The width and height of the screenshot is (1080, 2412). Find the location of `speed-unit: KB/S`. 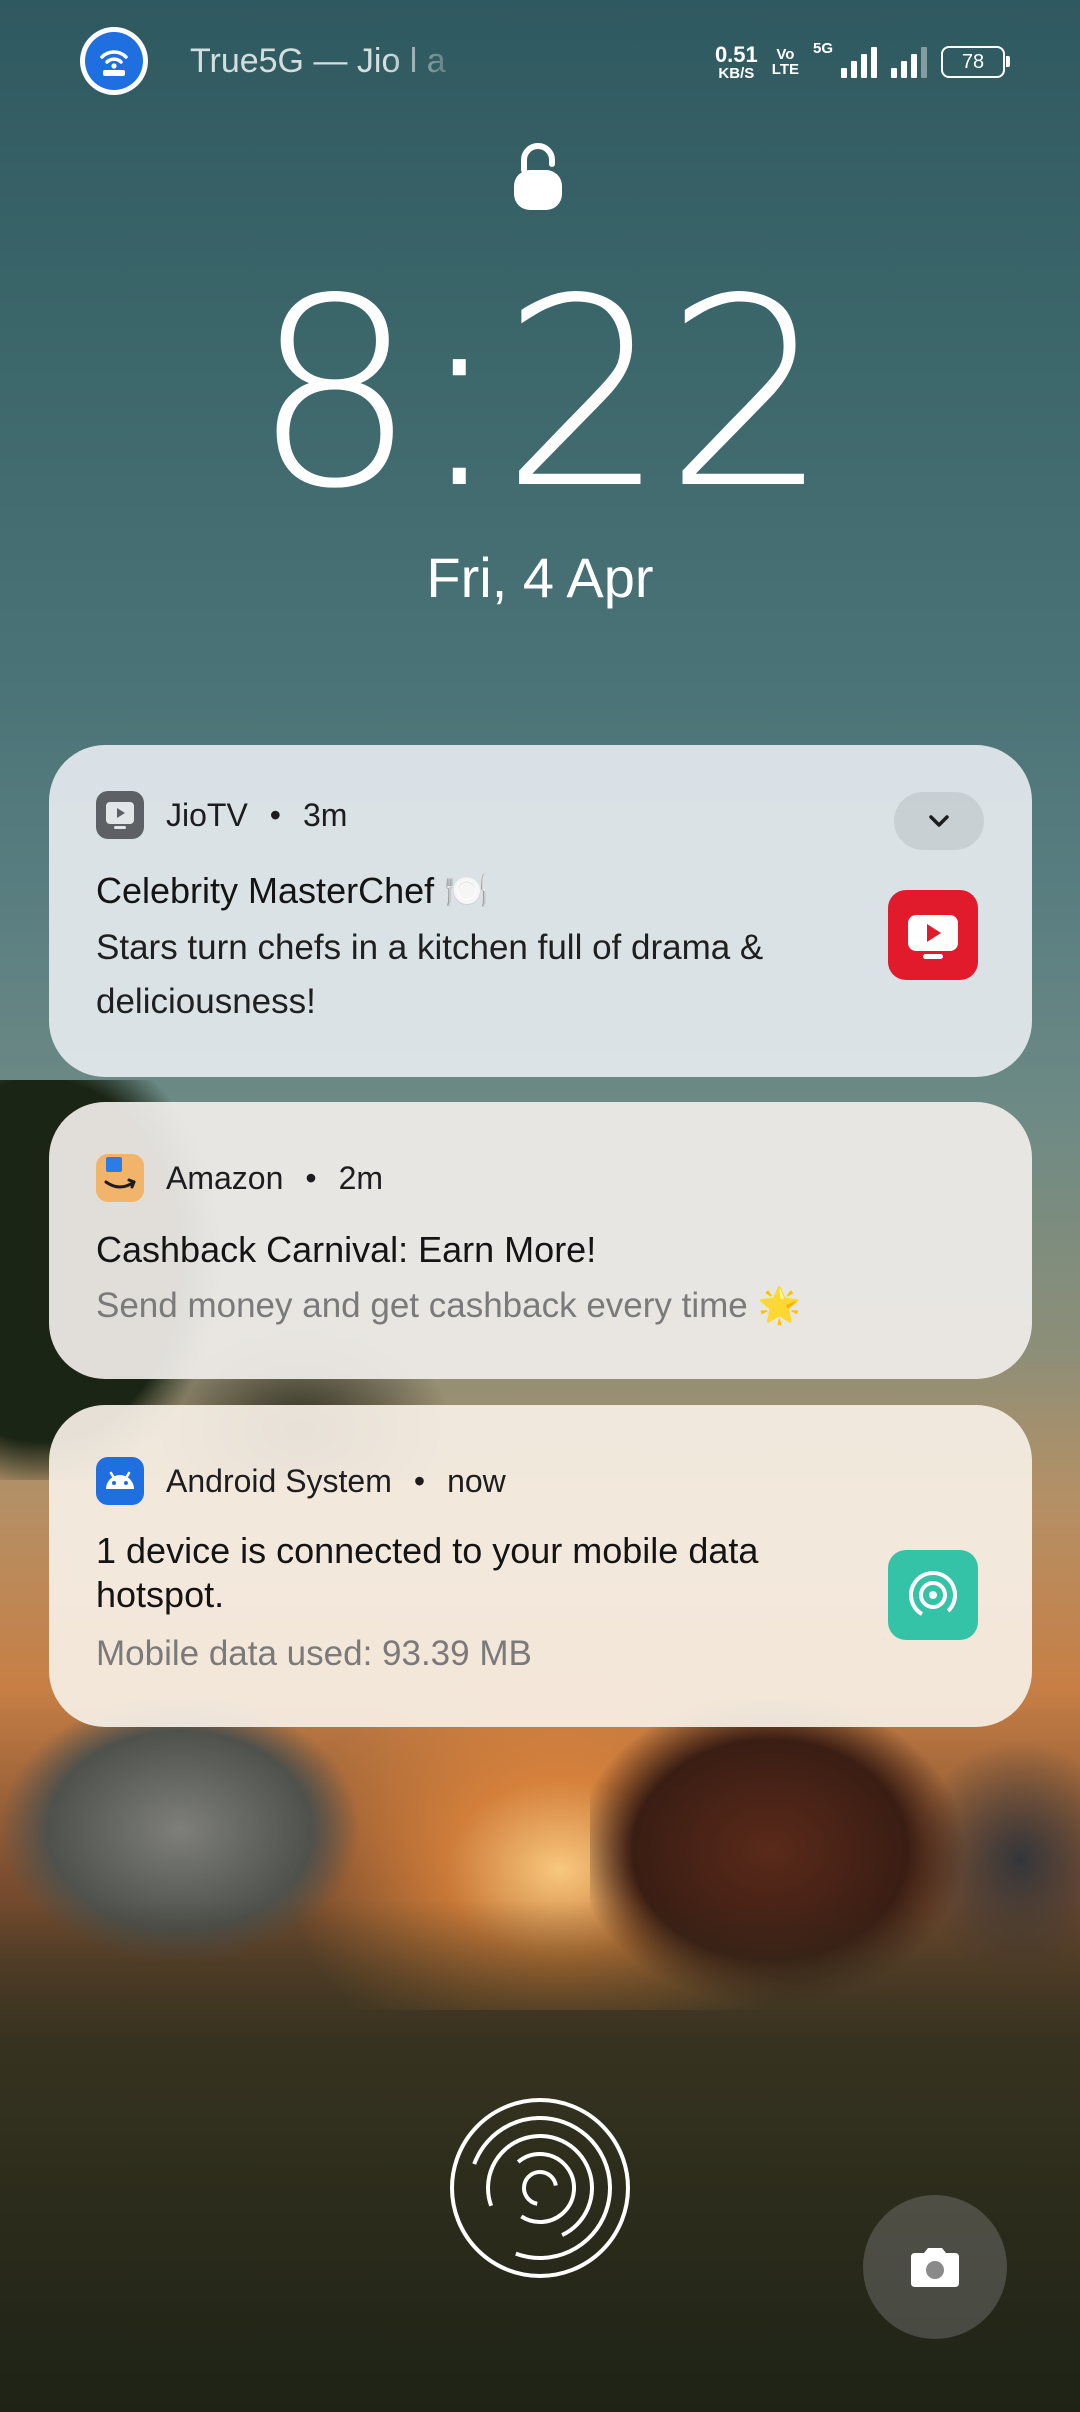

speed-unit: KB/S is located at coordinates (736, 73).